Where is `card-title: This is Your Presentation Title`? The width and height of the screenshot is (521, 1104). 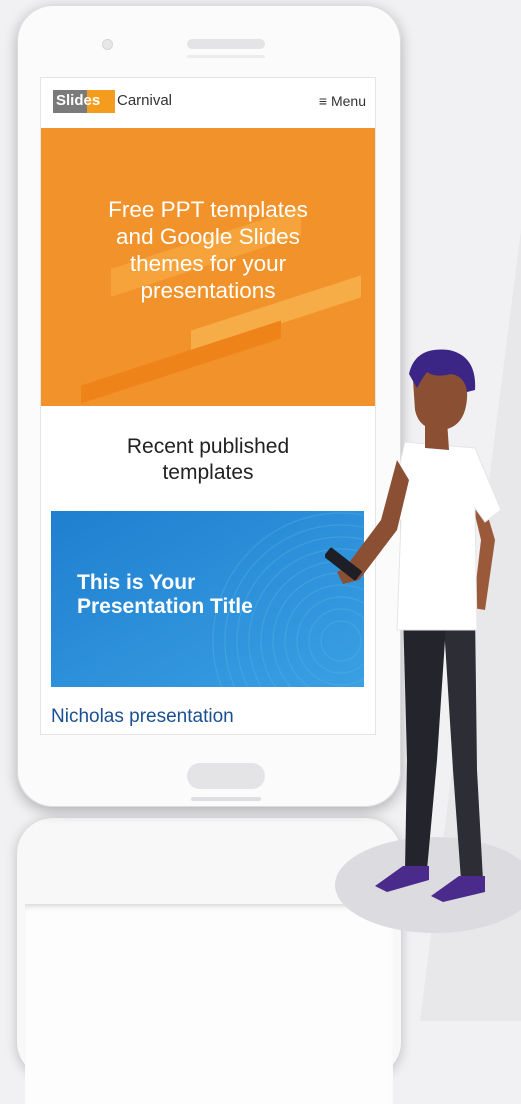
card-title: This is Your Presentation Title is located at coordinates (165, 595).